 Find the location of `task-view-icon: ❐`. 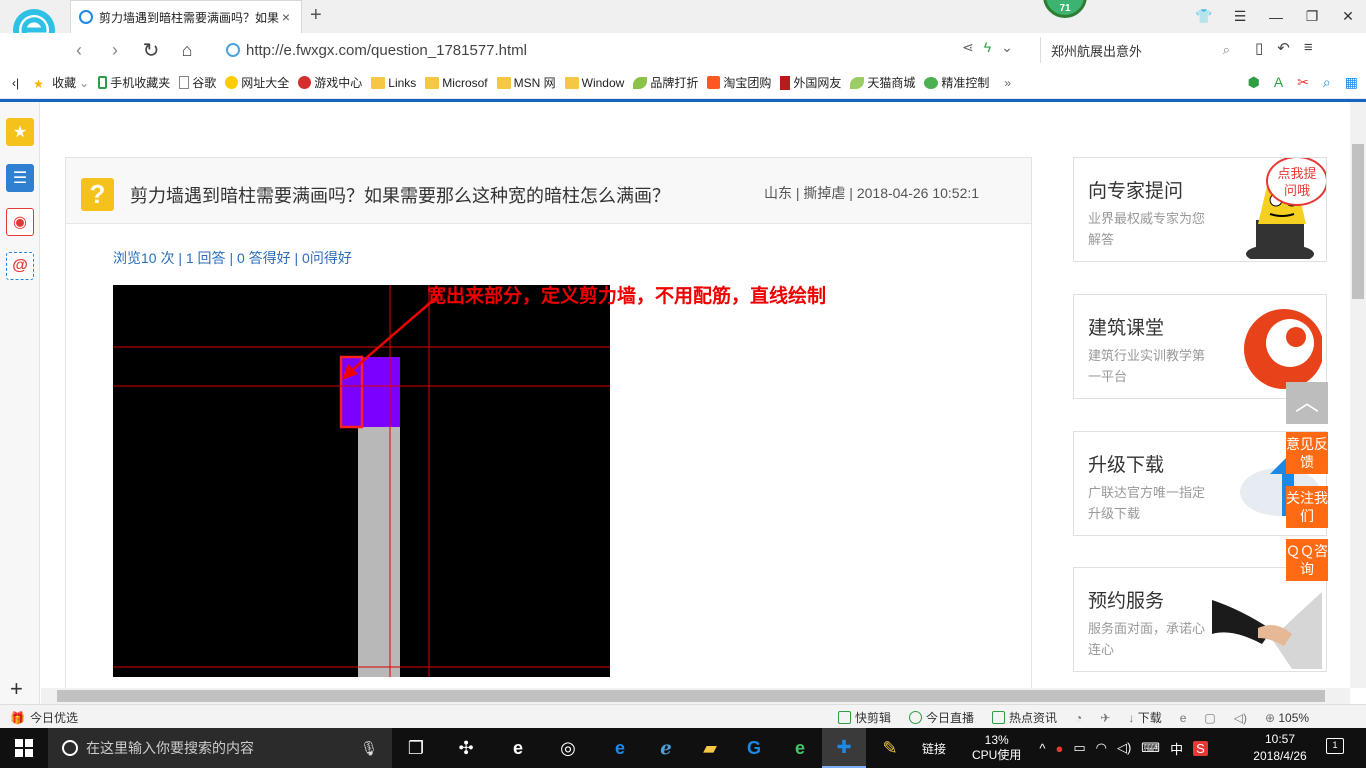

task-view-icon: ❐ is located at coordinates (416, 748).